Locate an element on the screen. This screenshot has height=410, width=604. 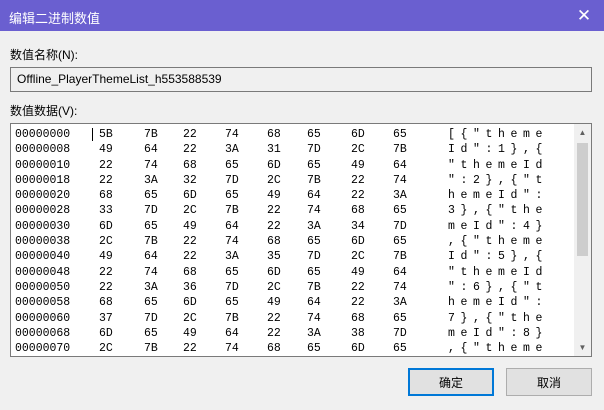
scroll-down-icon: ▼ is located at coordinates (582, 347).